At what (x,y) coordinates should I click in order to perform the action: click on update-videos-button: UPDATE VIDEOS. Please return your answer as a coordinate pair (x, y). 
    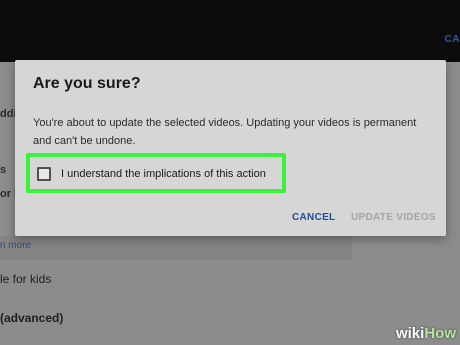
    Looking at the image, I should click on (393, 217).